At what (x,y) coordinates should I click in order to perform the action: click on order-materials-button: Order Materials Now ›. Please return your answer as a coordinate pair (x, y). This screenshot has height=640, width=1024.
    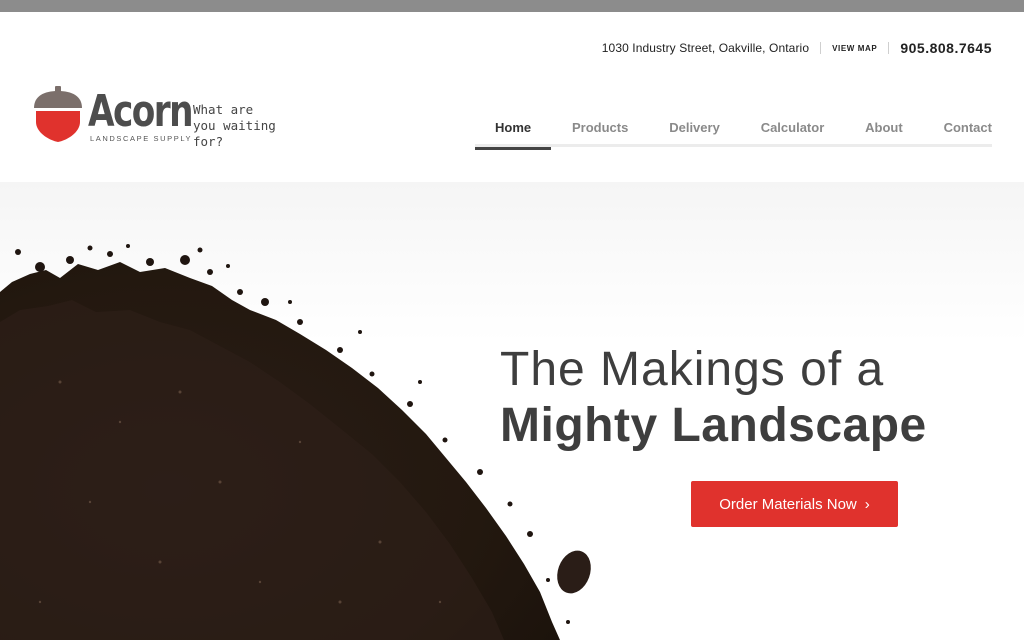
    Looking at the image, I should click on (794, 504).